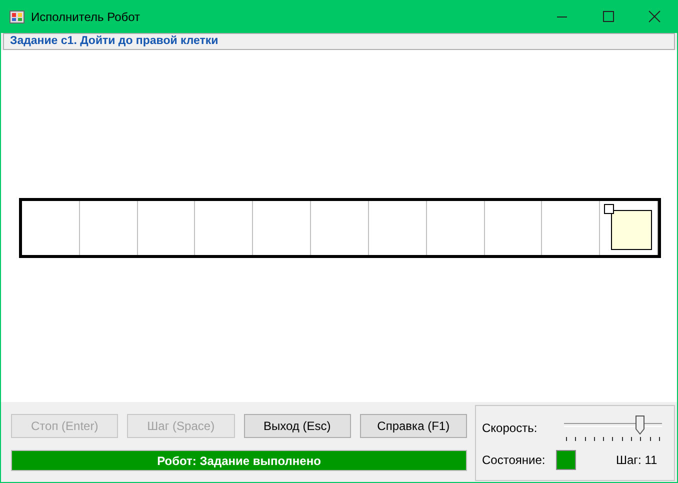  Describe the element at coordinates (297, 426) in the screenshot. I see `command-button: Выход (Esc)` at that location.